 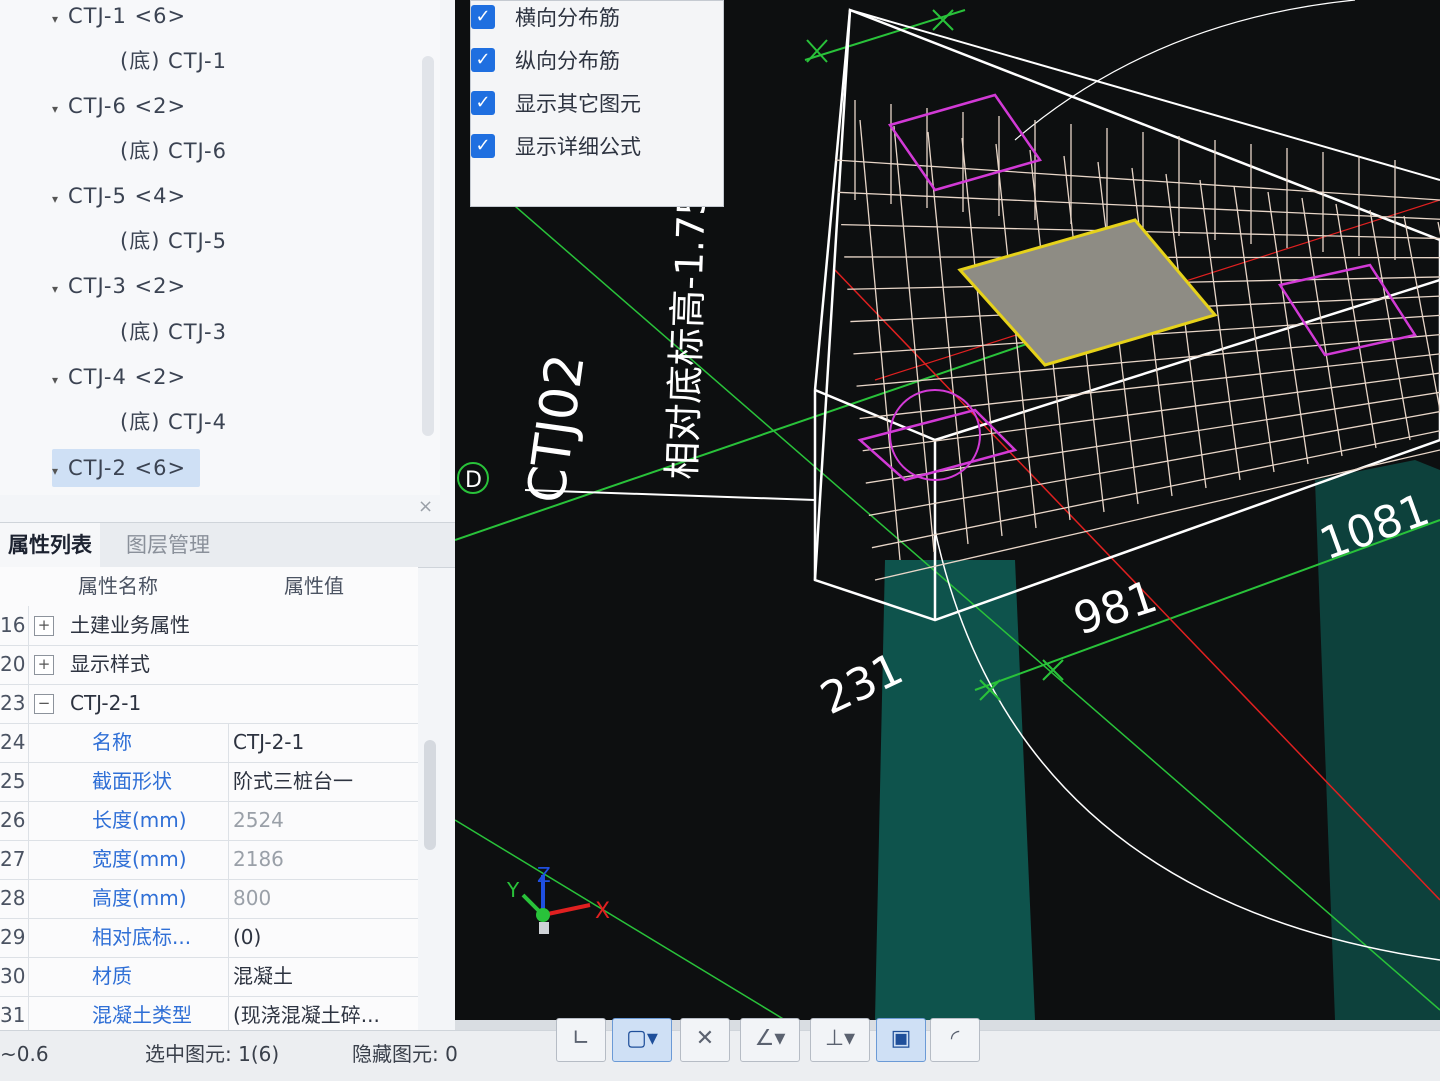 I want to click on tree-item-label: (底) CTJ-4, so click(x=173, y=422).